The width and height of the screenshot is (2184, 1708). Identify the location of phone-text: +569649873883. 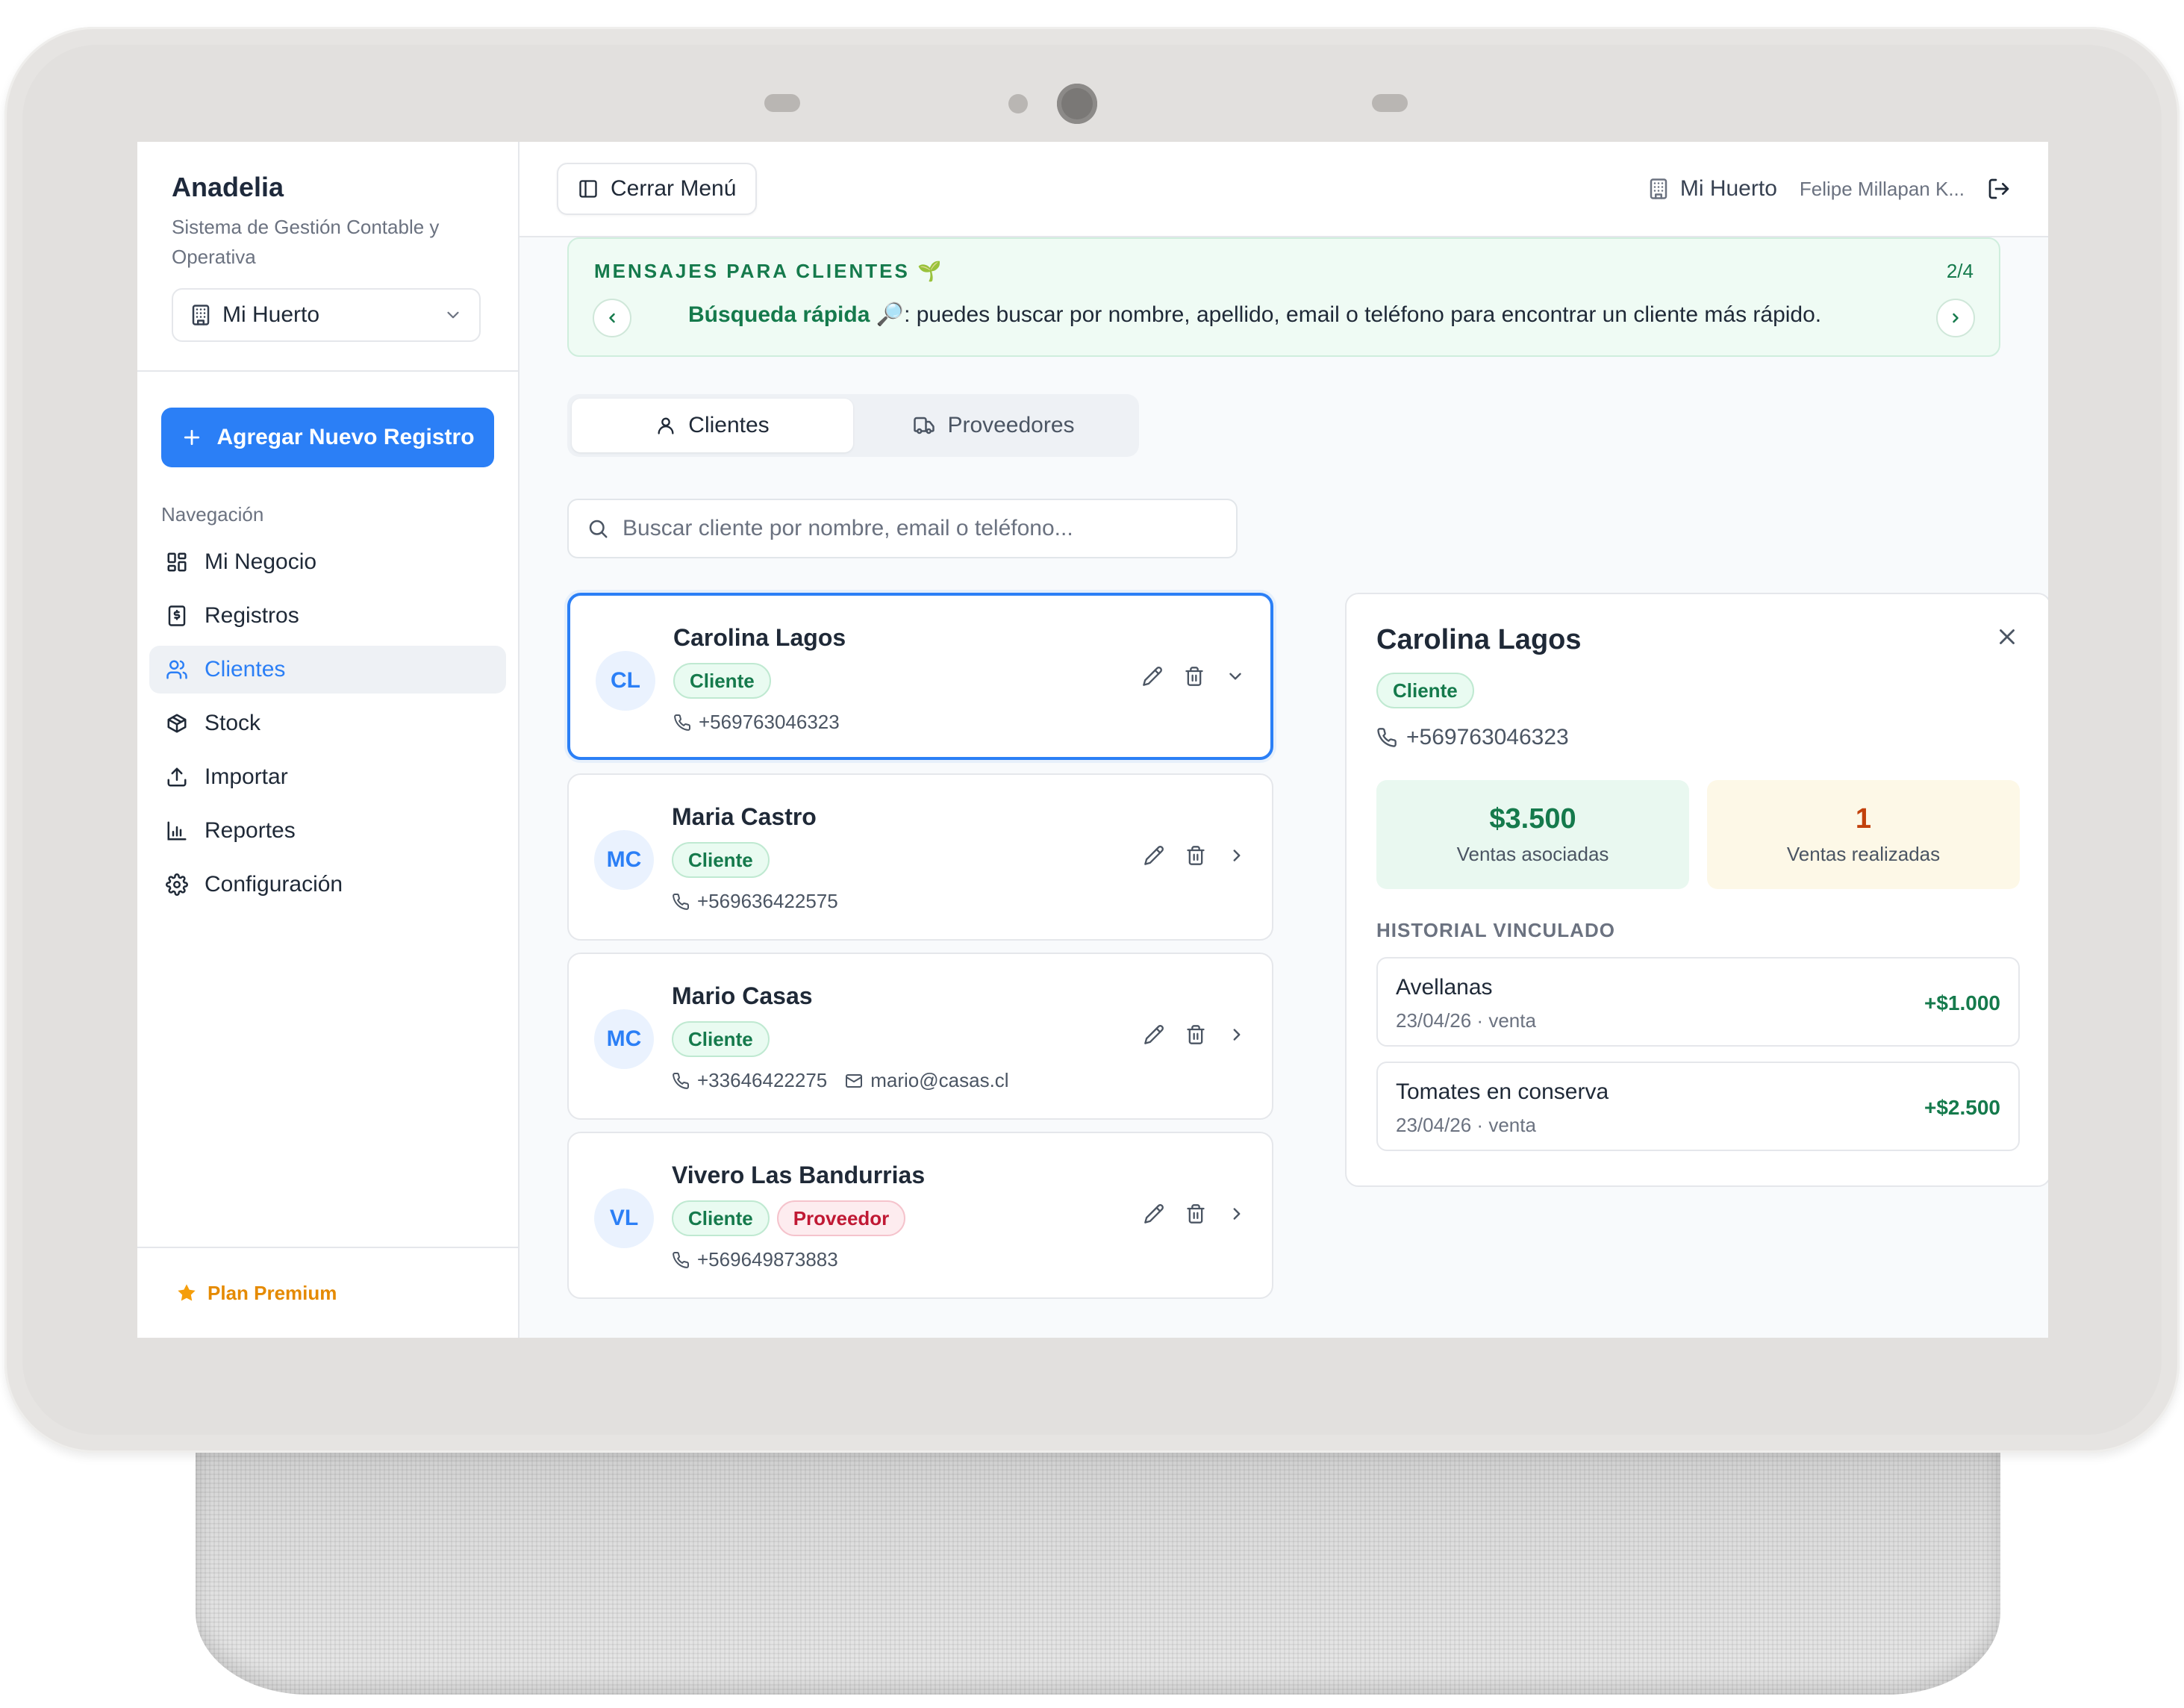
(767, 1259).